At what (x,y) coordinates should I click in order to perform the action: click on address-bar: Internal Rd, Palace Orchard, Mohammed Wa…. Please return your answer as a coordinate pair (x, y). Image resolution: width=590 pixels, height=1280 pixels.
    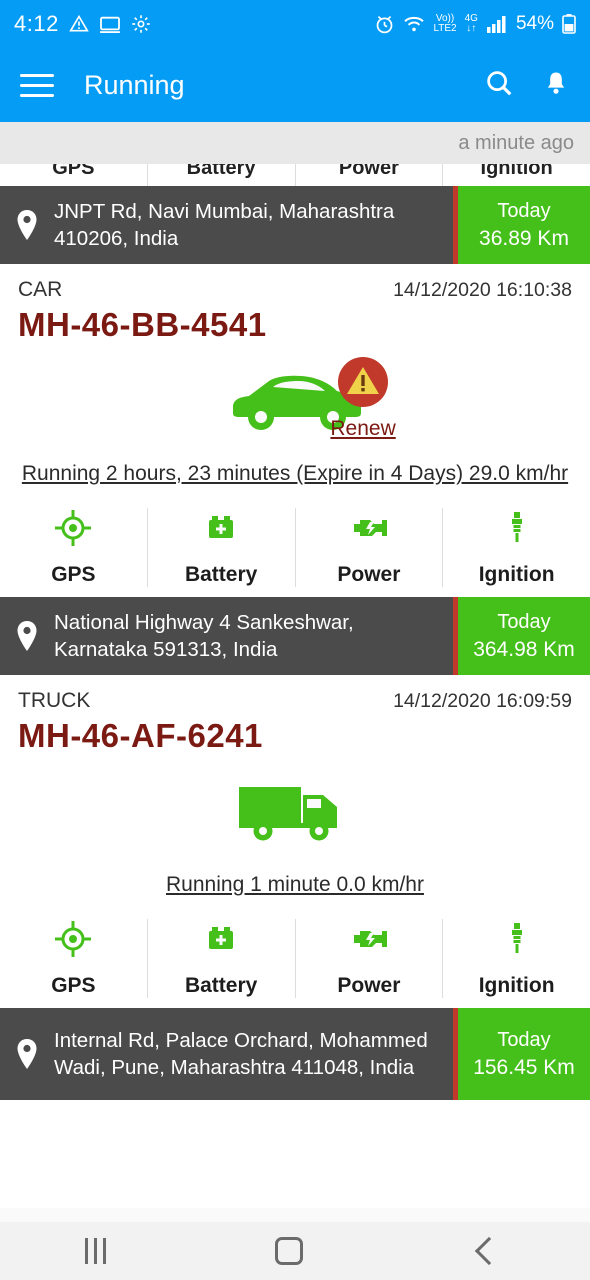
    Looking at the image, I should click on (295, 1054).